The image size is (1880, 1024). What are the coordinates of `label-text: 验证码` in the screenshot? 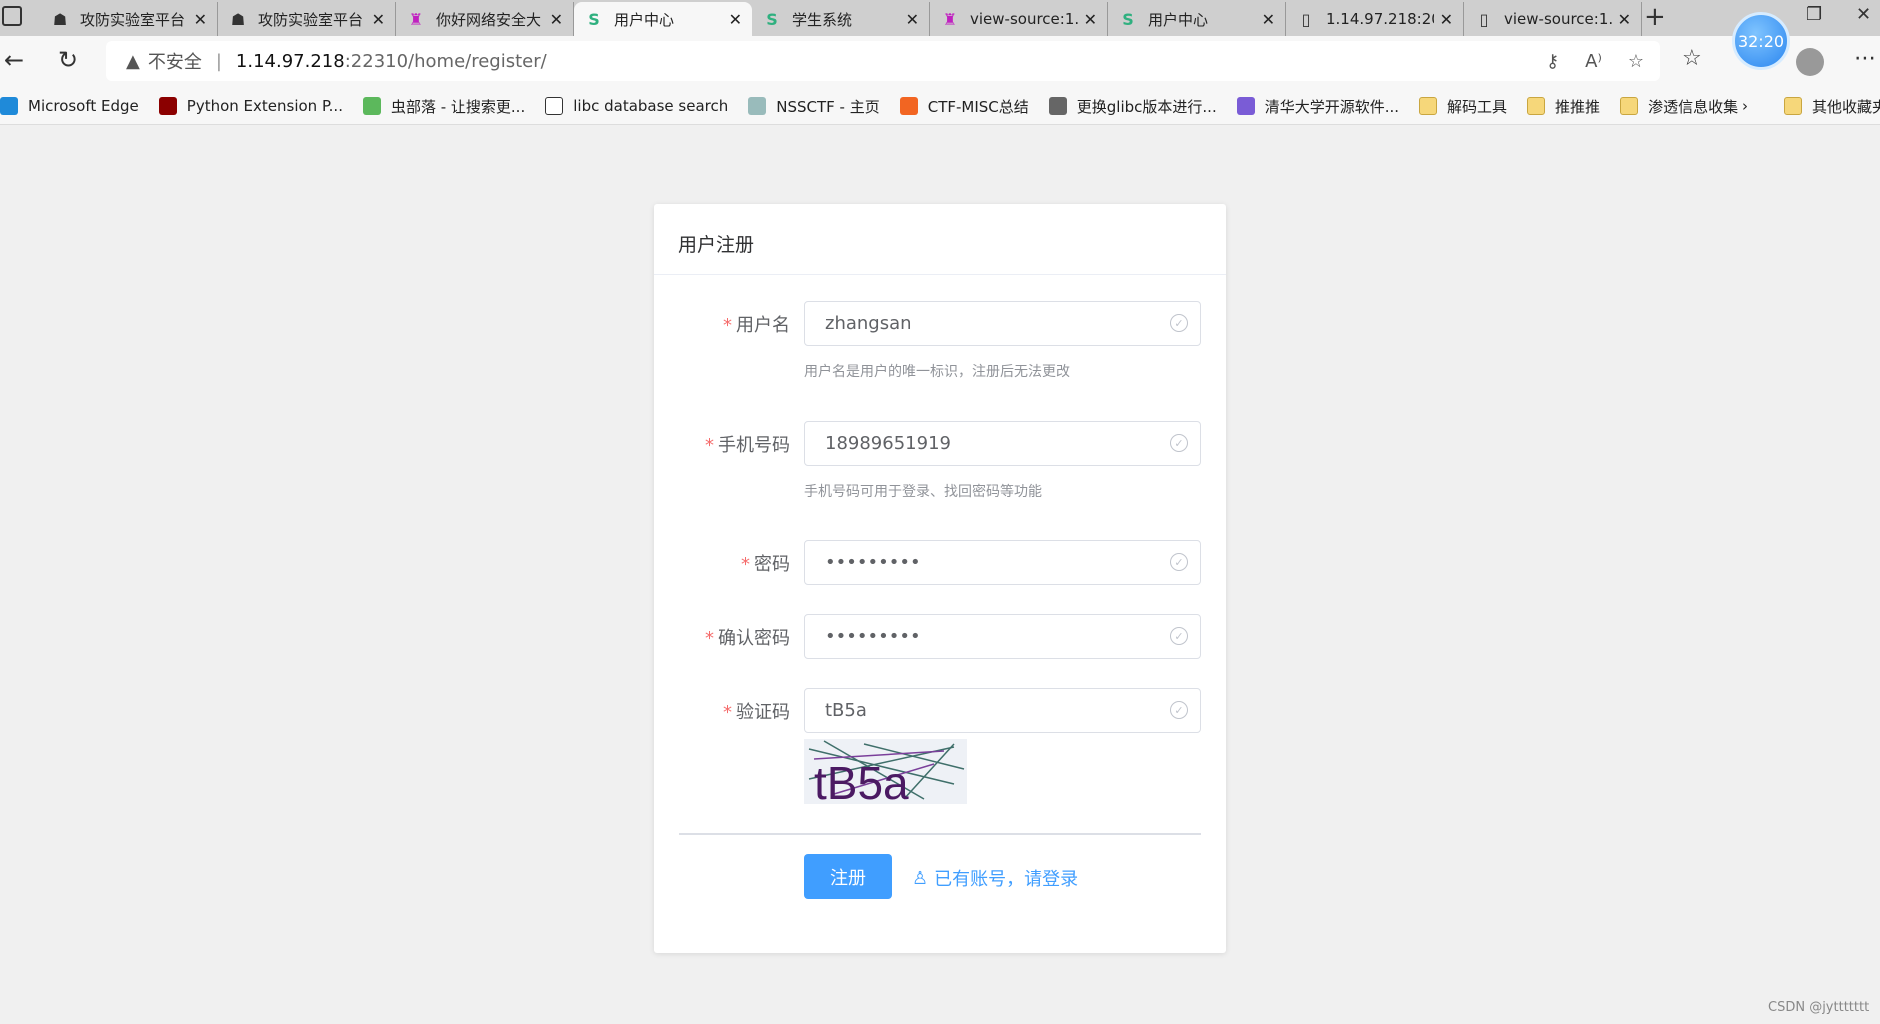 It's located at (763, 712).